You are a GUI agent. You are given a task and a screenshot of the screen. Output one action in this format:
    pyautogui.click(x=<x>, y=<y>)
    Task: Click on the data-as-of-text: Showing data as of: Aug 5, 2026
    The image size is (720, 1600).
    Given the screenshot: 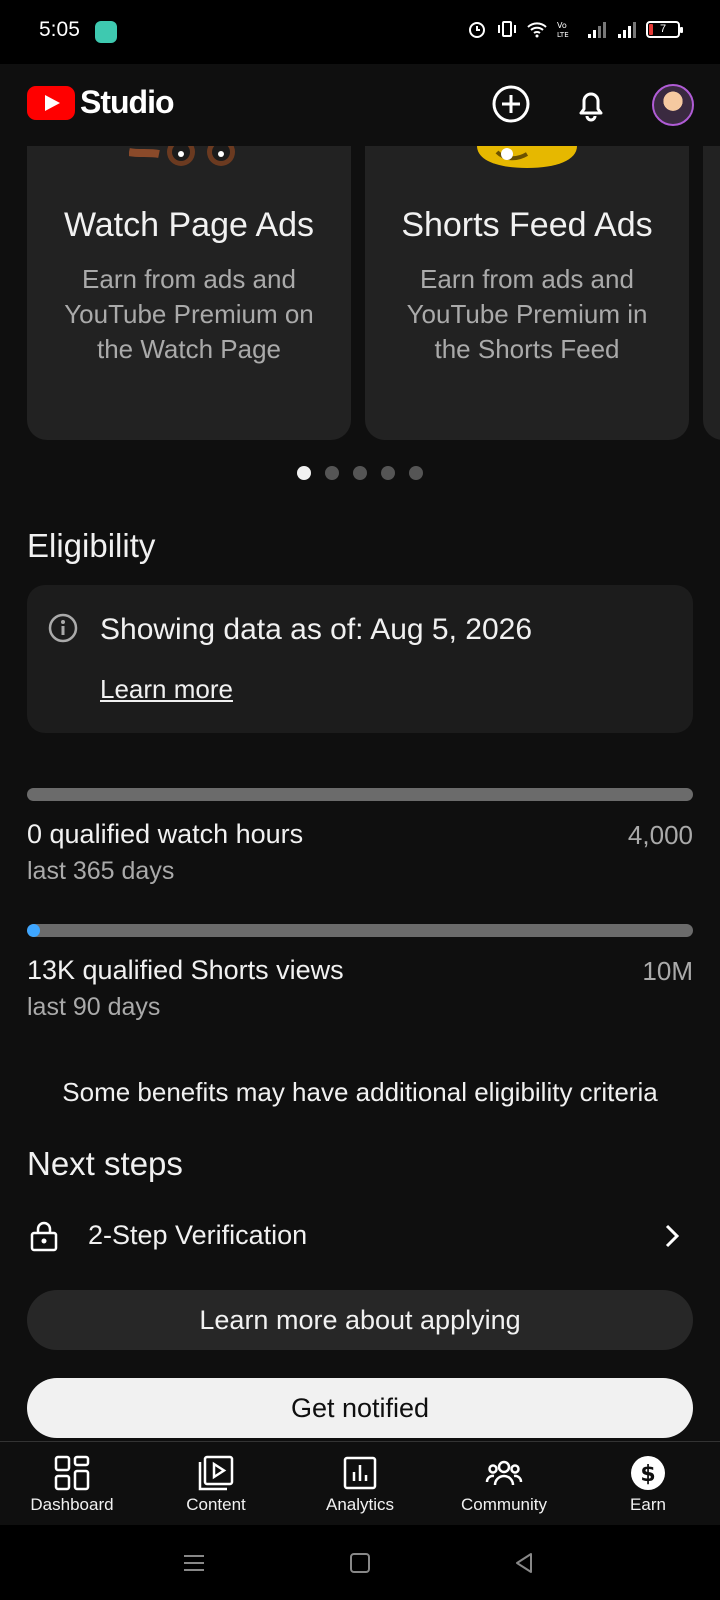 What is the action you would take?
    pyautogui.click(x=316, y=629)
    